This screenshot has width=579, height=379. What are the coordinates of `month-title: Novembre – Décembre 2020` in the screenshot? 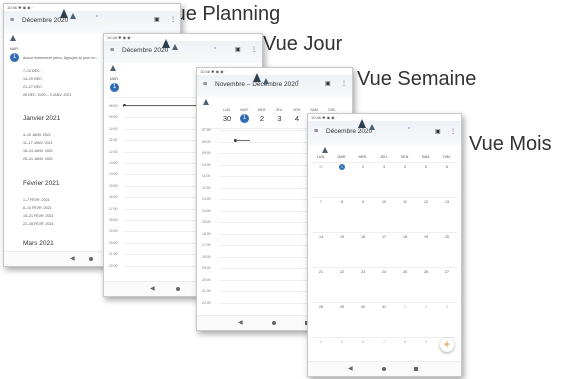 It's located at (256, 84).